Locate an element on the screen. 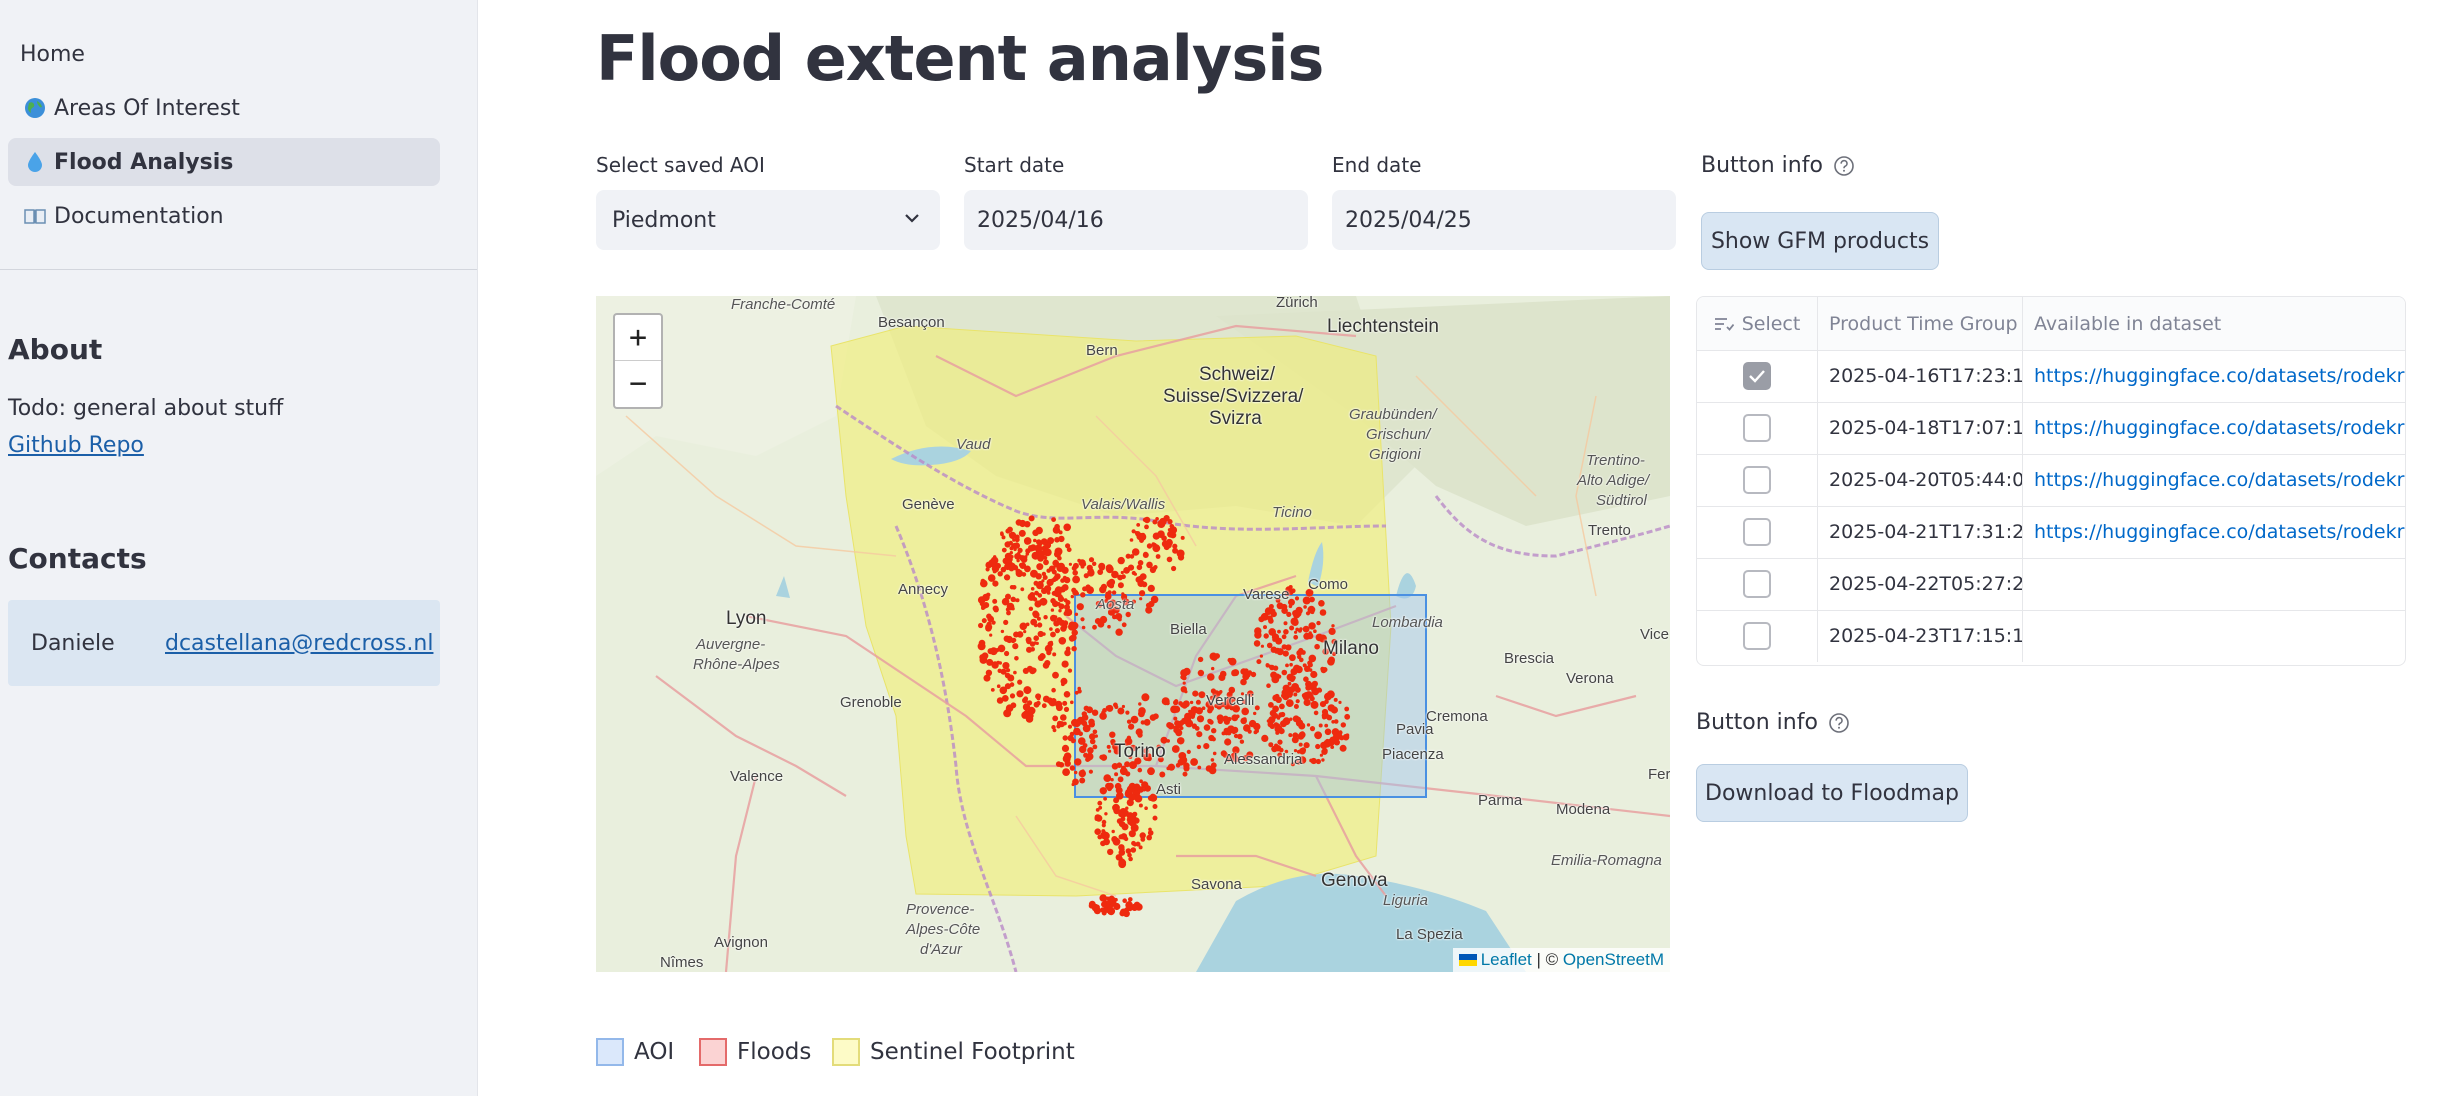  show-gfm-products-button: Show GFM products is located at coordinates (1820, 241).